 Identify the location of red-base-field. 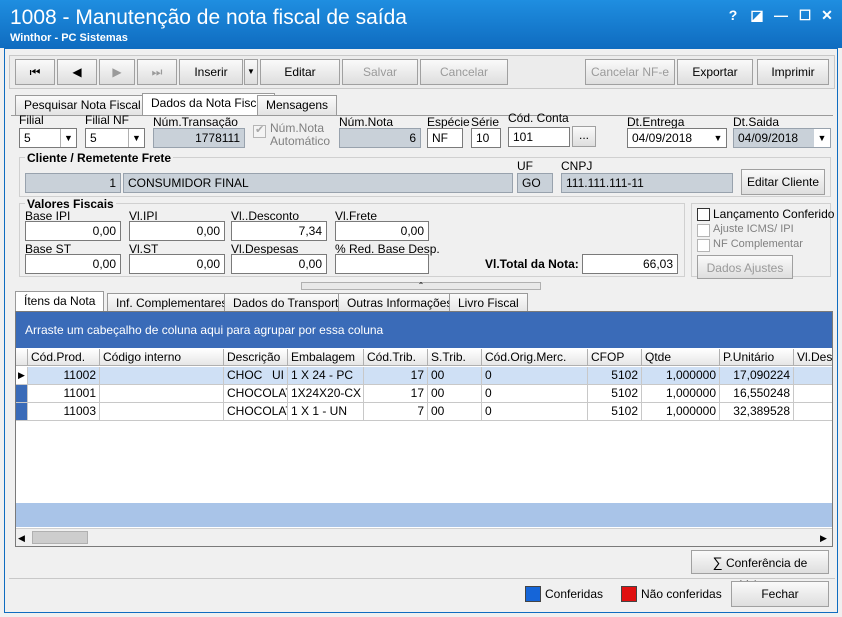
(382, 264).